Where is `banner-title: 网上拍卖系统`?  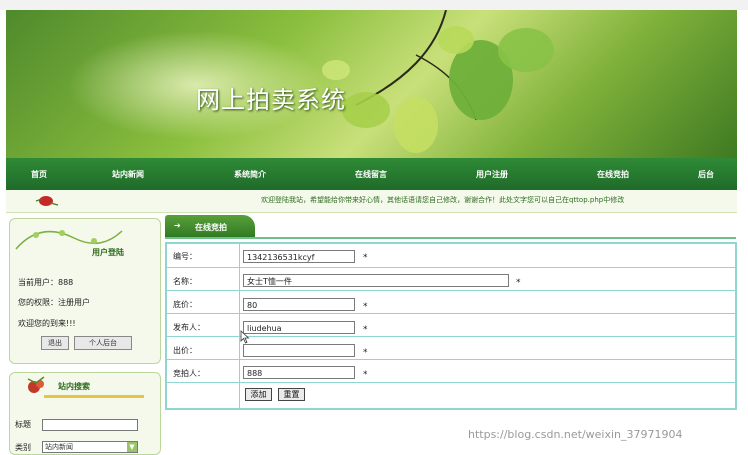
banner-title: 网上拍卖系统 is located at coordinates (271, 100).